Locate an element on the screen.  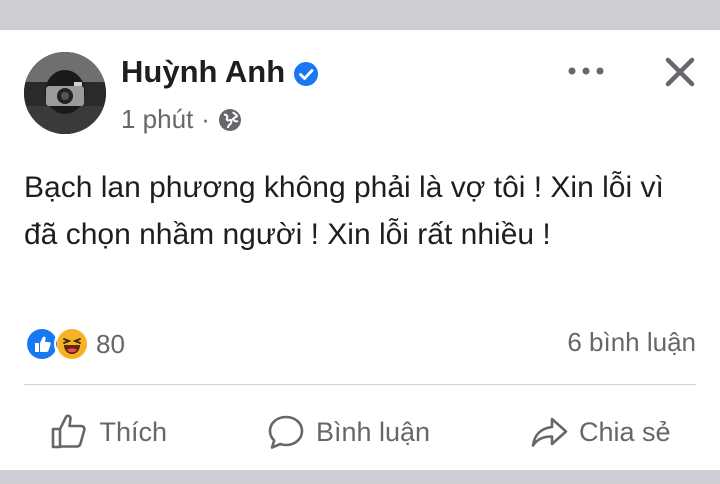
comment-label: Bình luận is located at coordinates (373, 431).